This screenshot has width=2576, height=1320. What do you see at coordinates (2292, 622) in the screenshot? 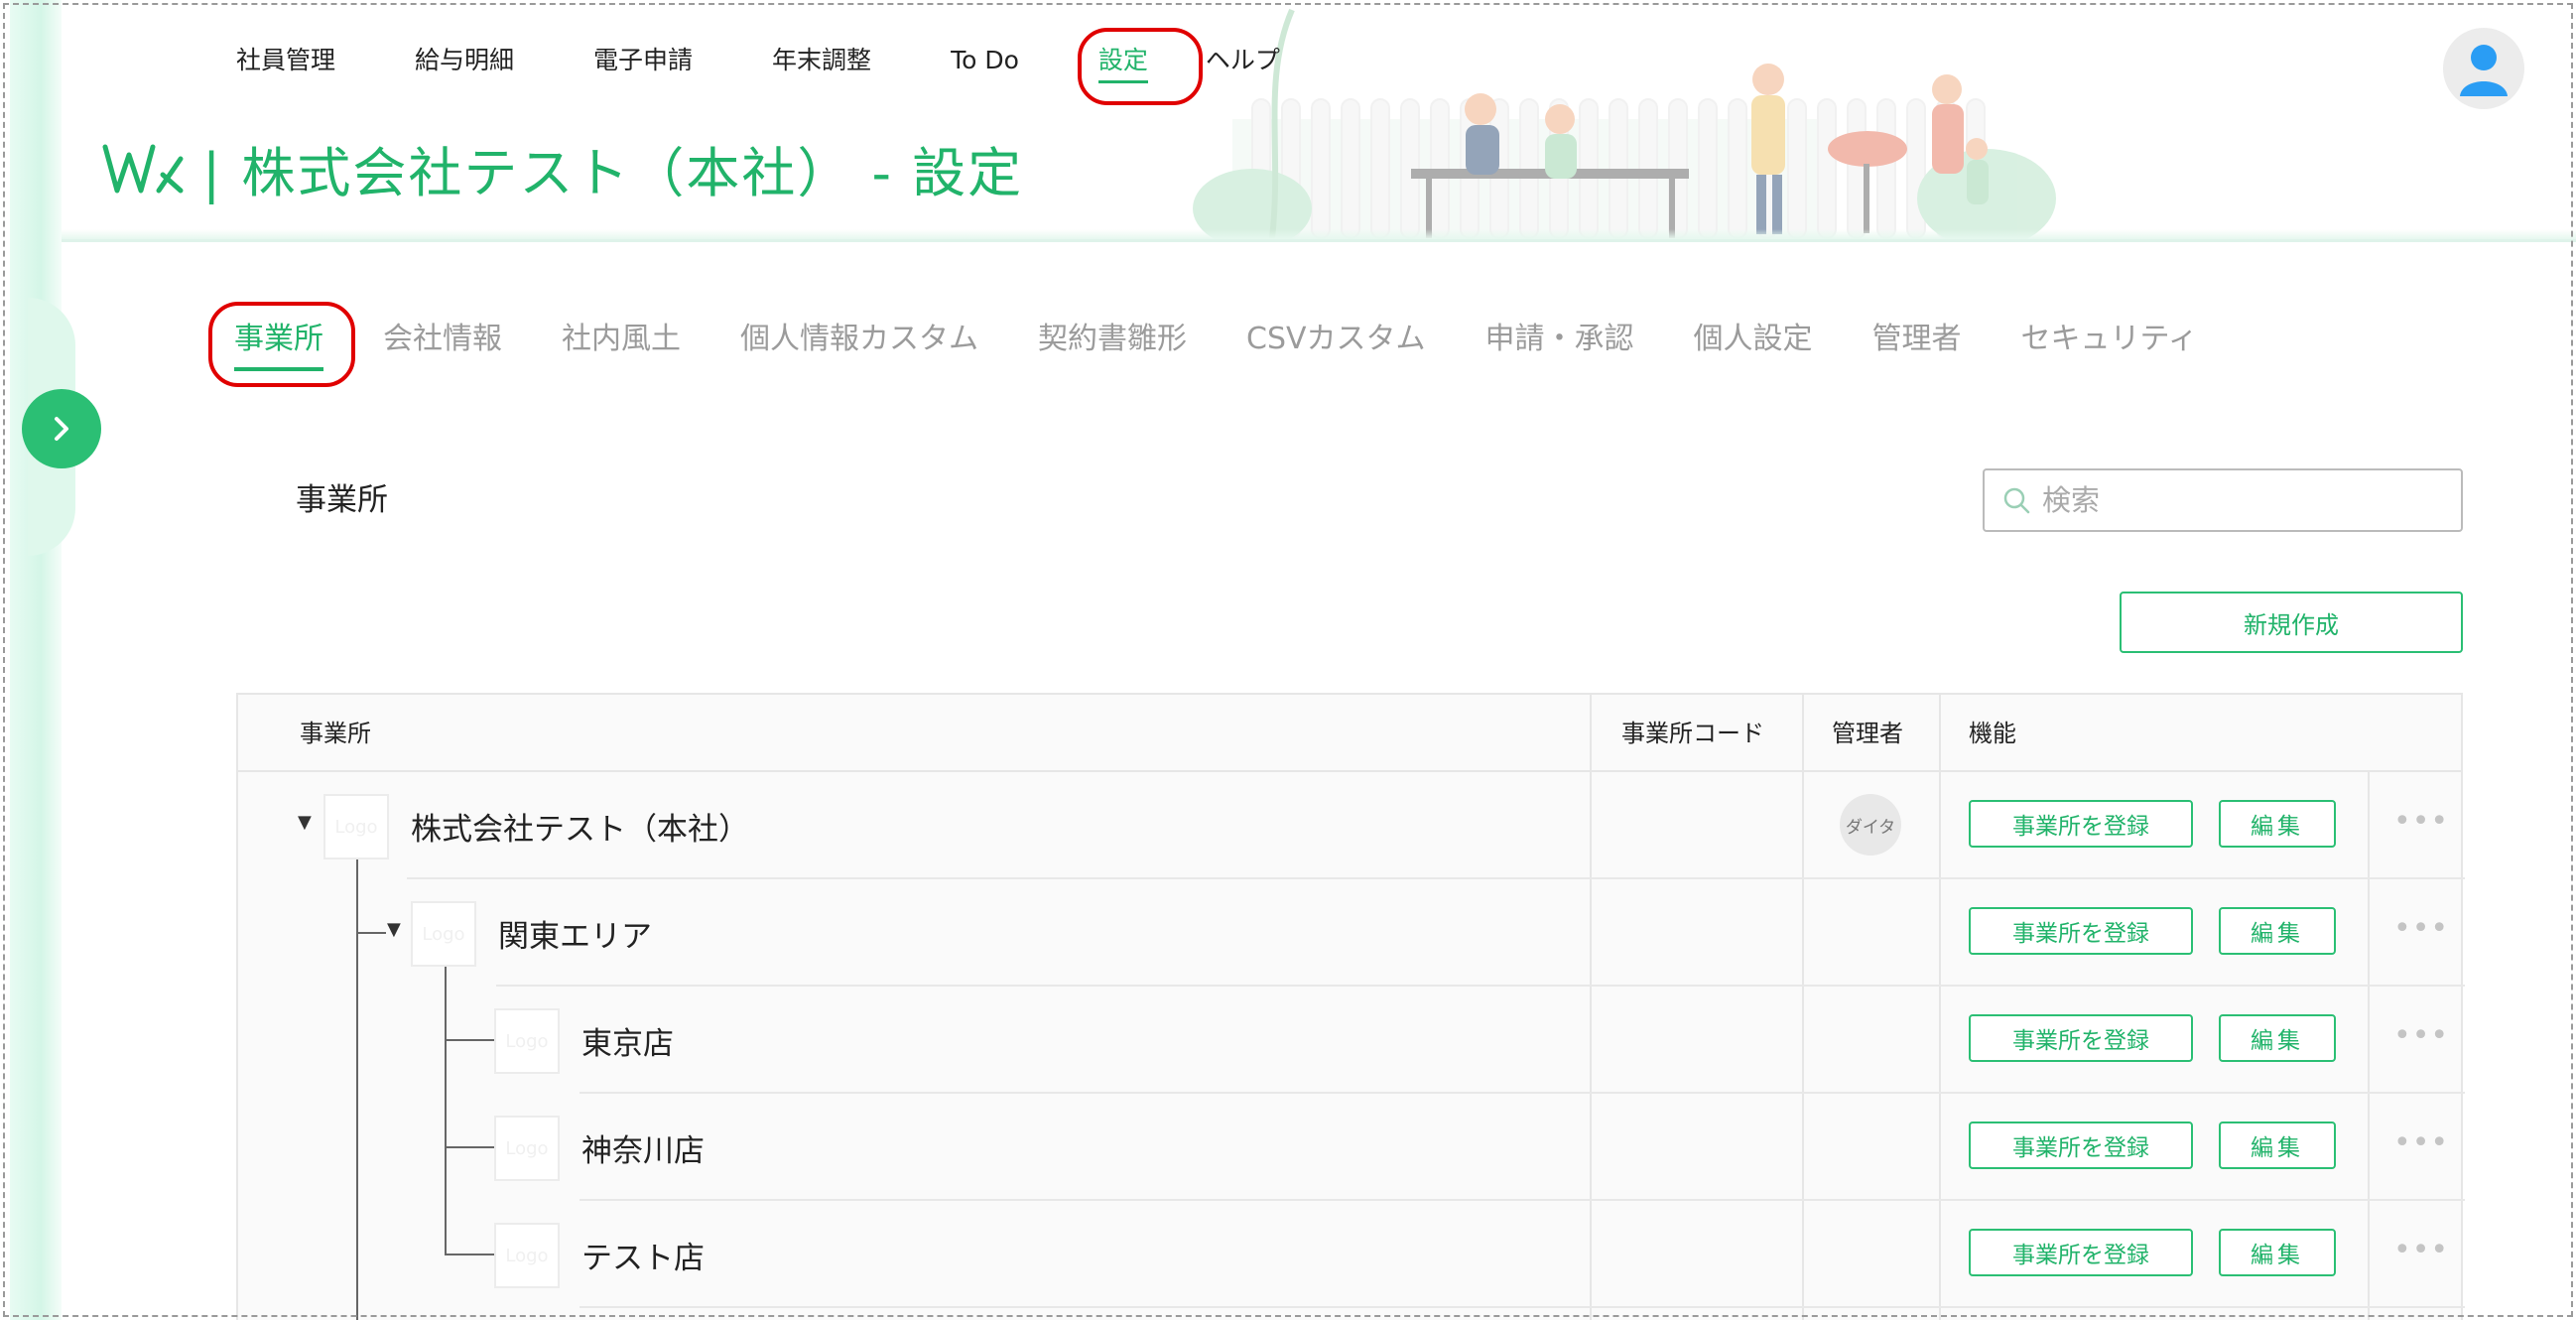
I see `create-new-button: 新規作成` at bounding box center [2292, 622].